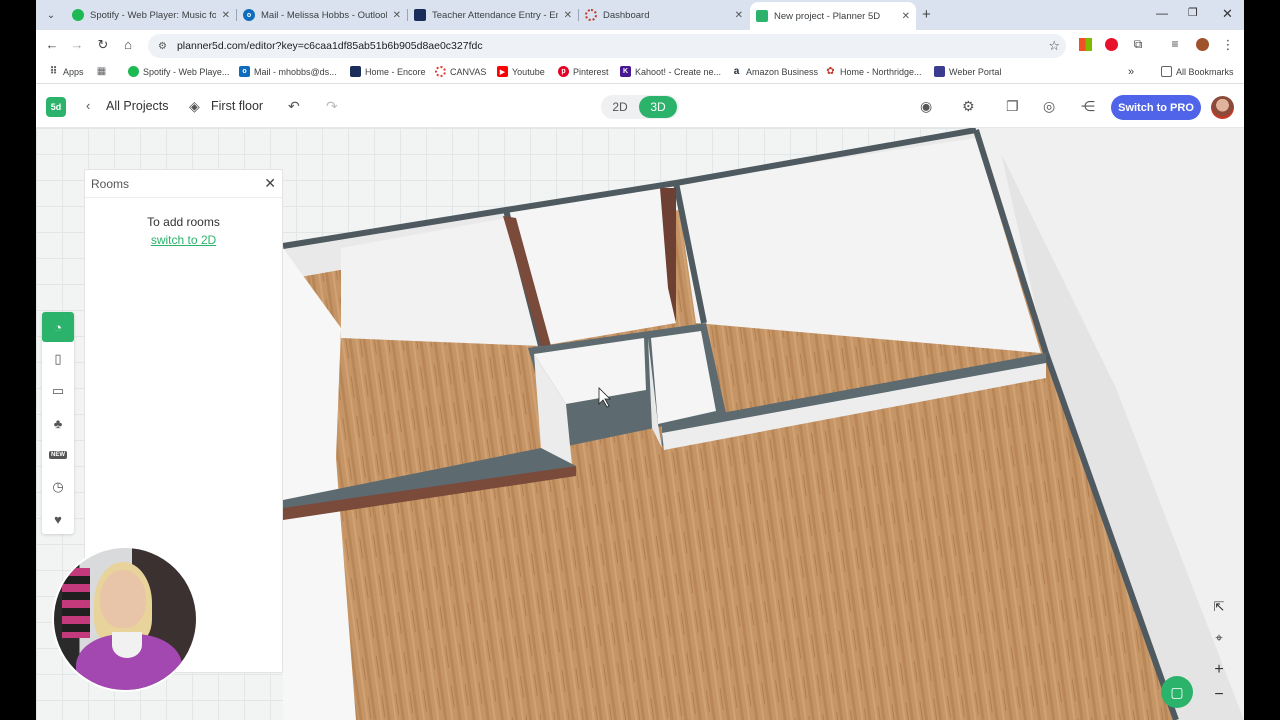 Image resolution: width=1280 pixels, height=720 pixels. I want to click on tool-plants: ♣, so click(58, 423).